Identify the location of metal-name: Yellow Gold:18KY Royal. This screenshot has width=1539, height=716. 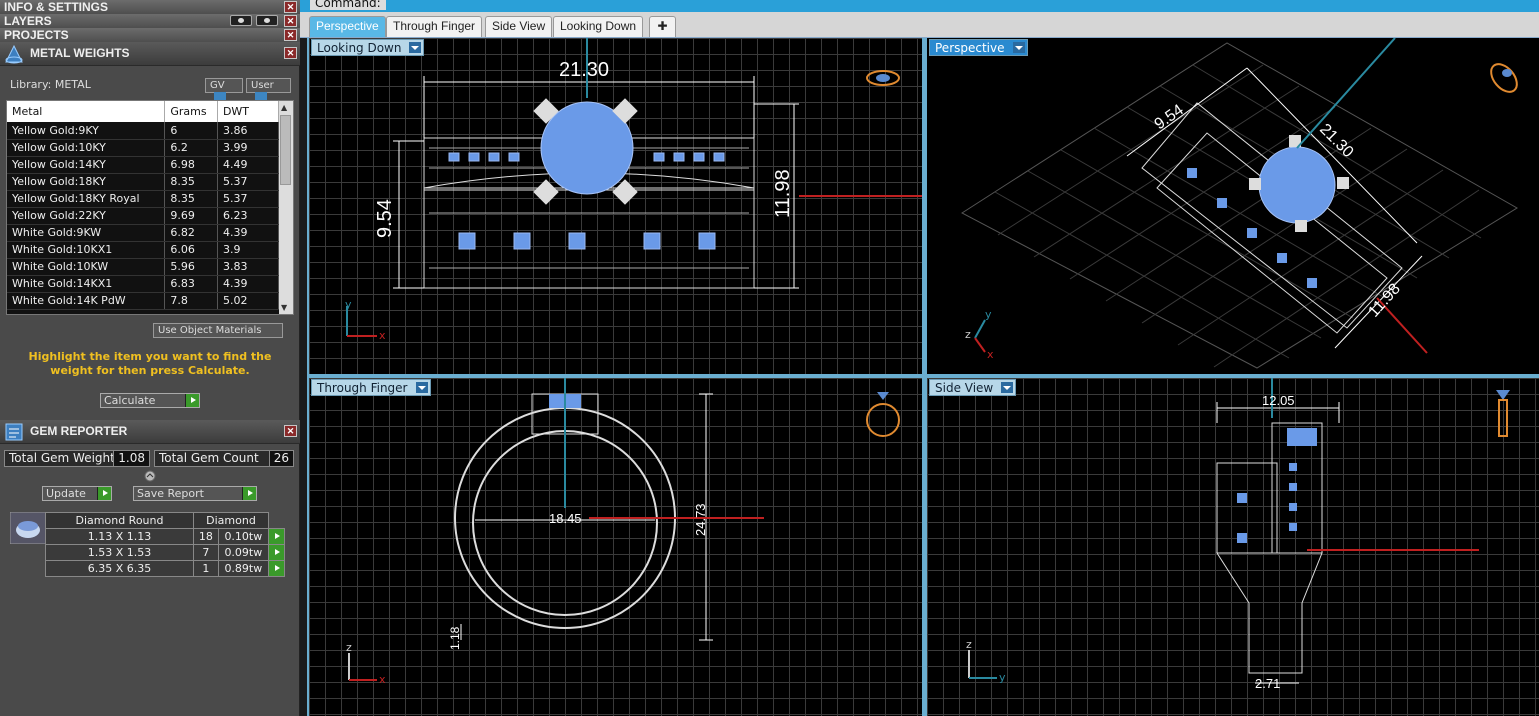
(86, 199).